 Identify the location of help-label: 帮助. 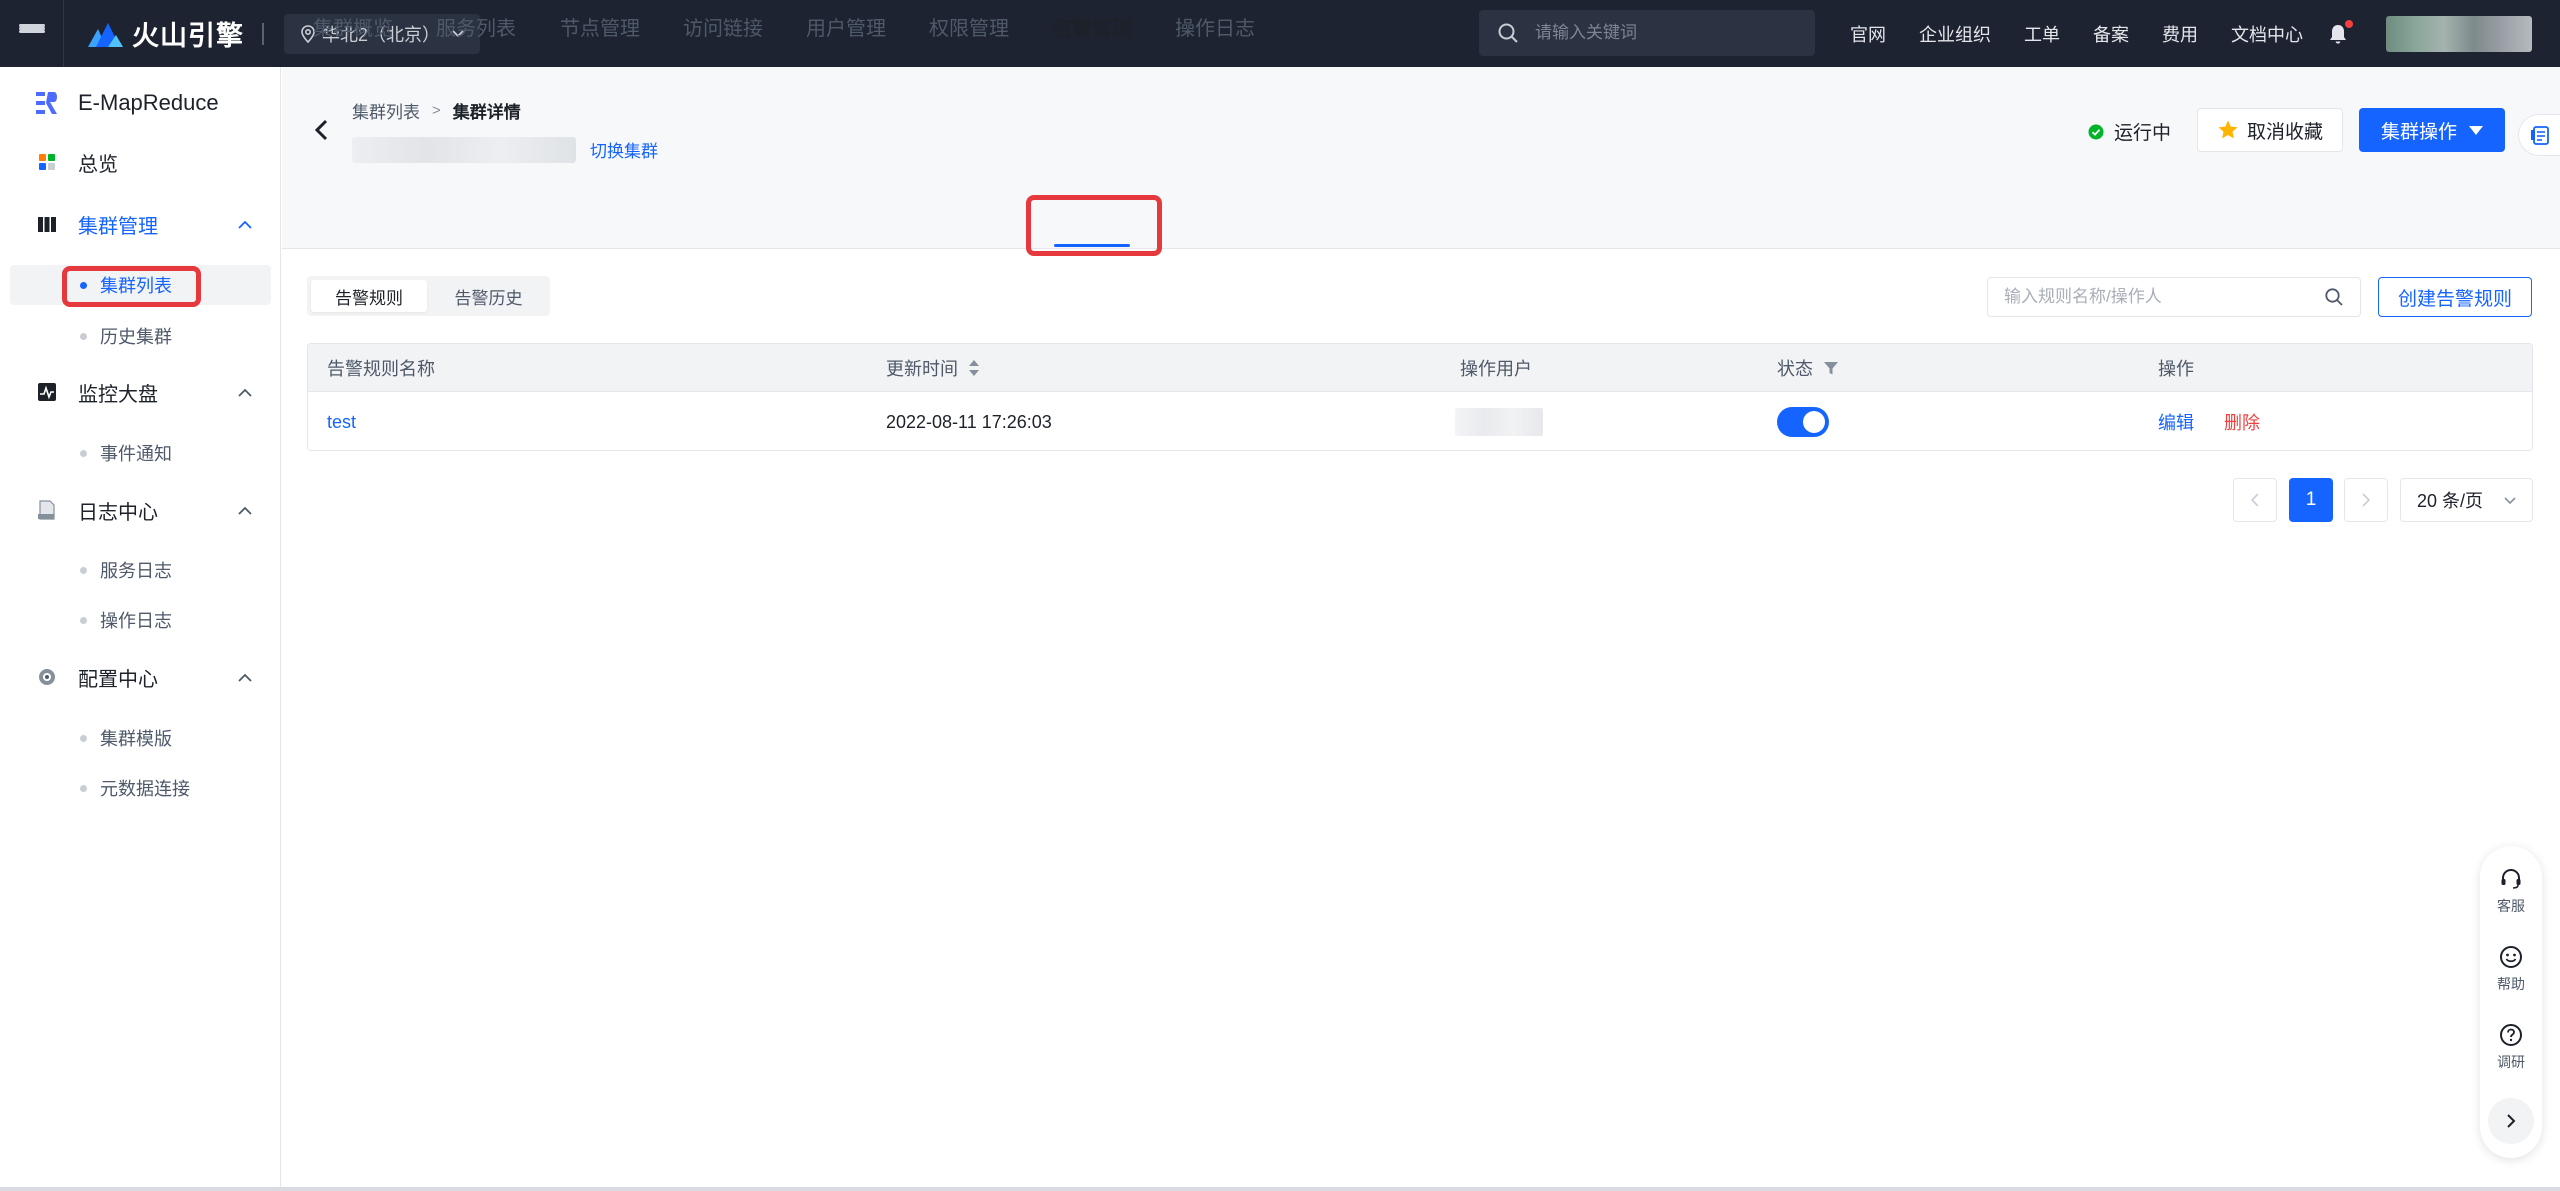
(2511, 984).